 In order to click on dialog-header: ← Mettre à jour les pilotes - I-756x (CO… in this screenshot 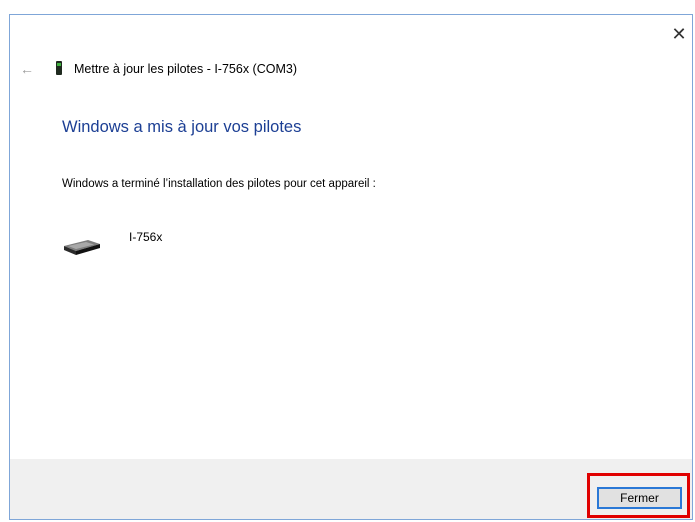, I will do `click(158, 69)`.